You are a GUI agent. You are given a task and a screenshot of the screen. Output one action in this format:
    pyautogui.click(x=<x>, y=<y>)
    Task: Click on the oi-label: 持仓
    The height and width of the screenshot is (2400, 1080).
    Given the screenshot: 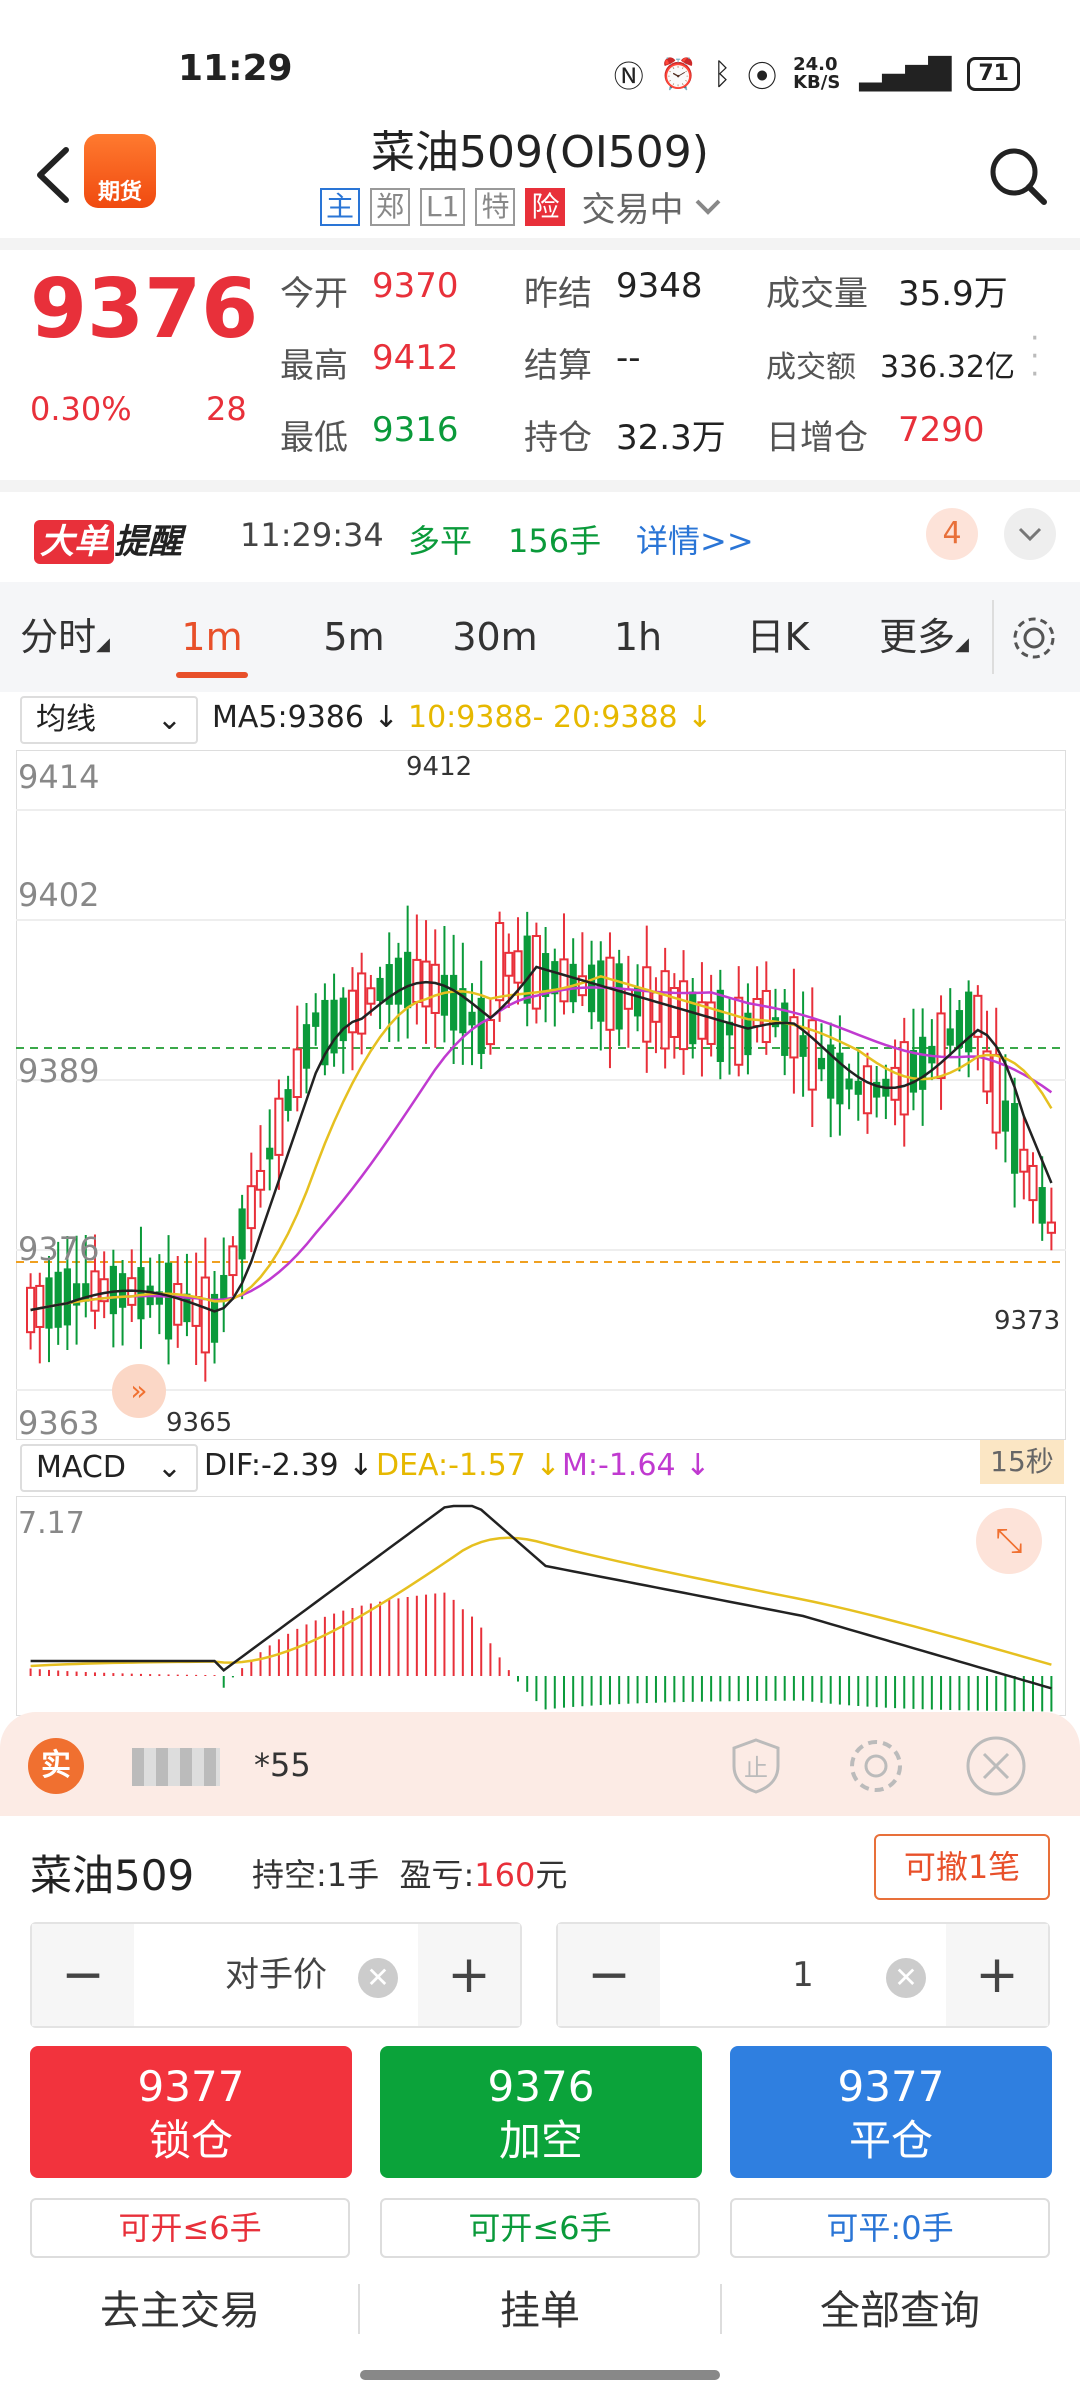 What is the action you would take?
    pyautogui.click(x=558, y=438)
    